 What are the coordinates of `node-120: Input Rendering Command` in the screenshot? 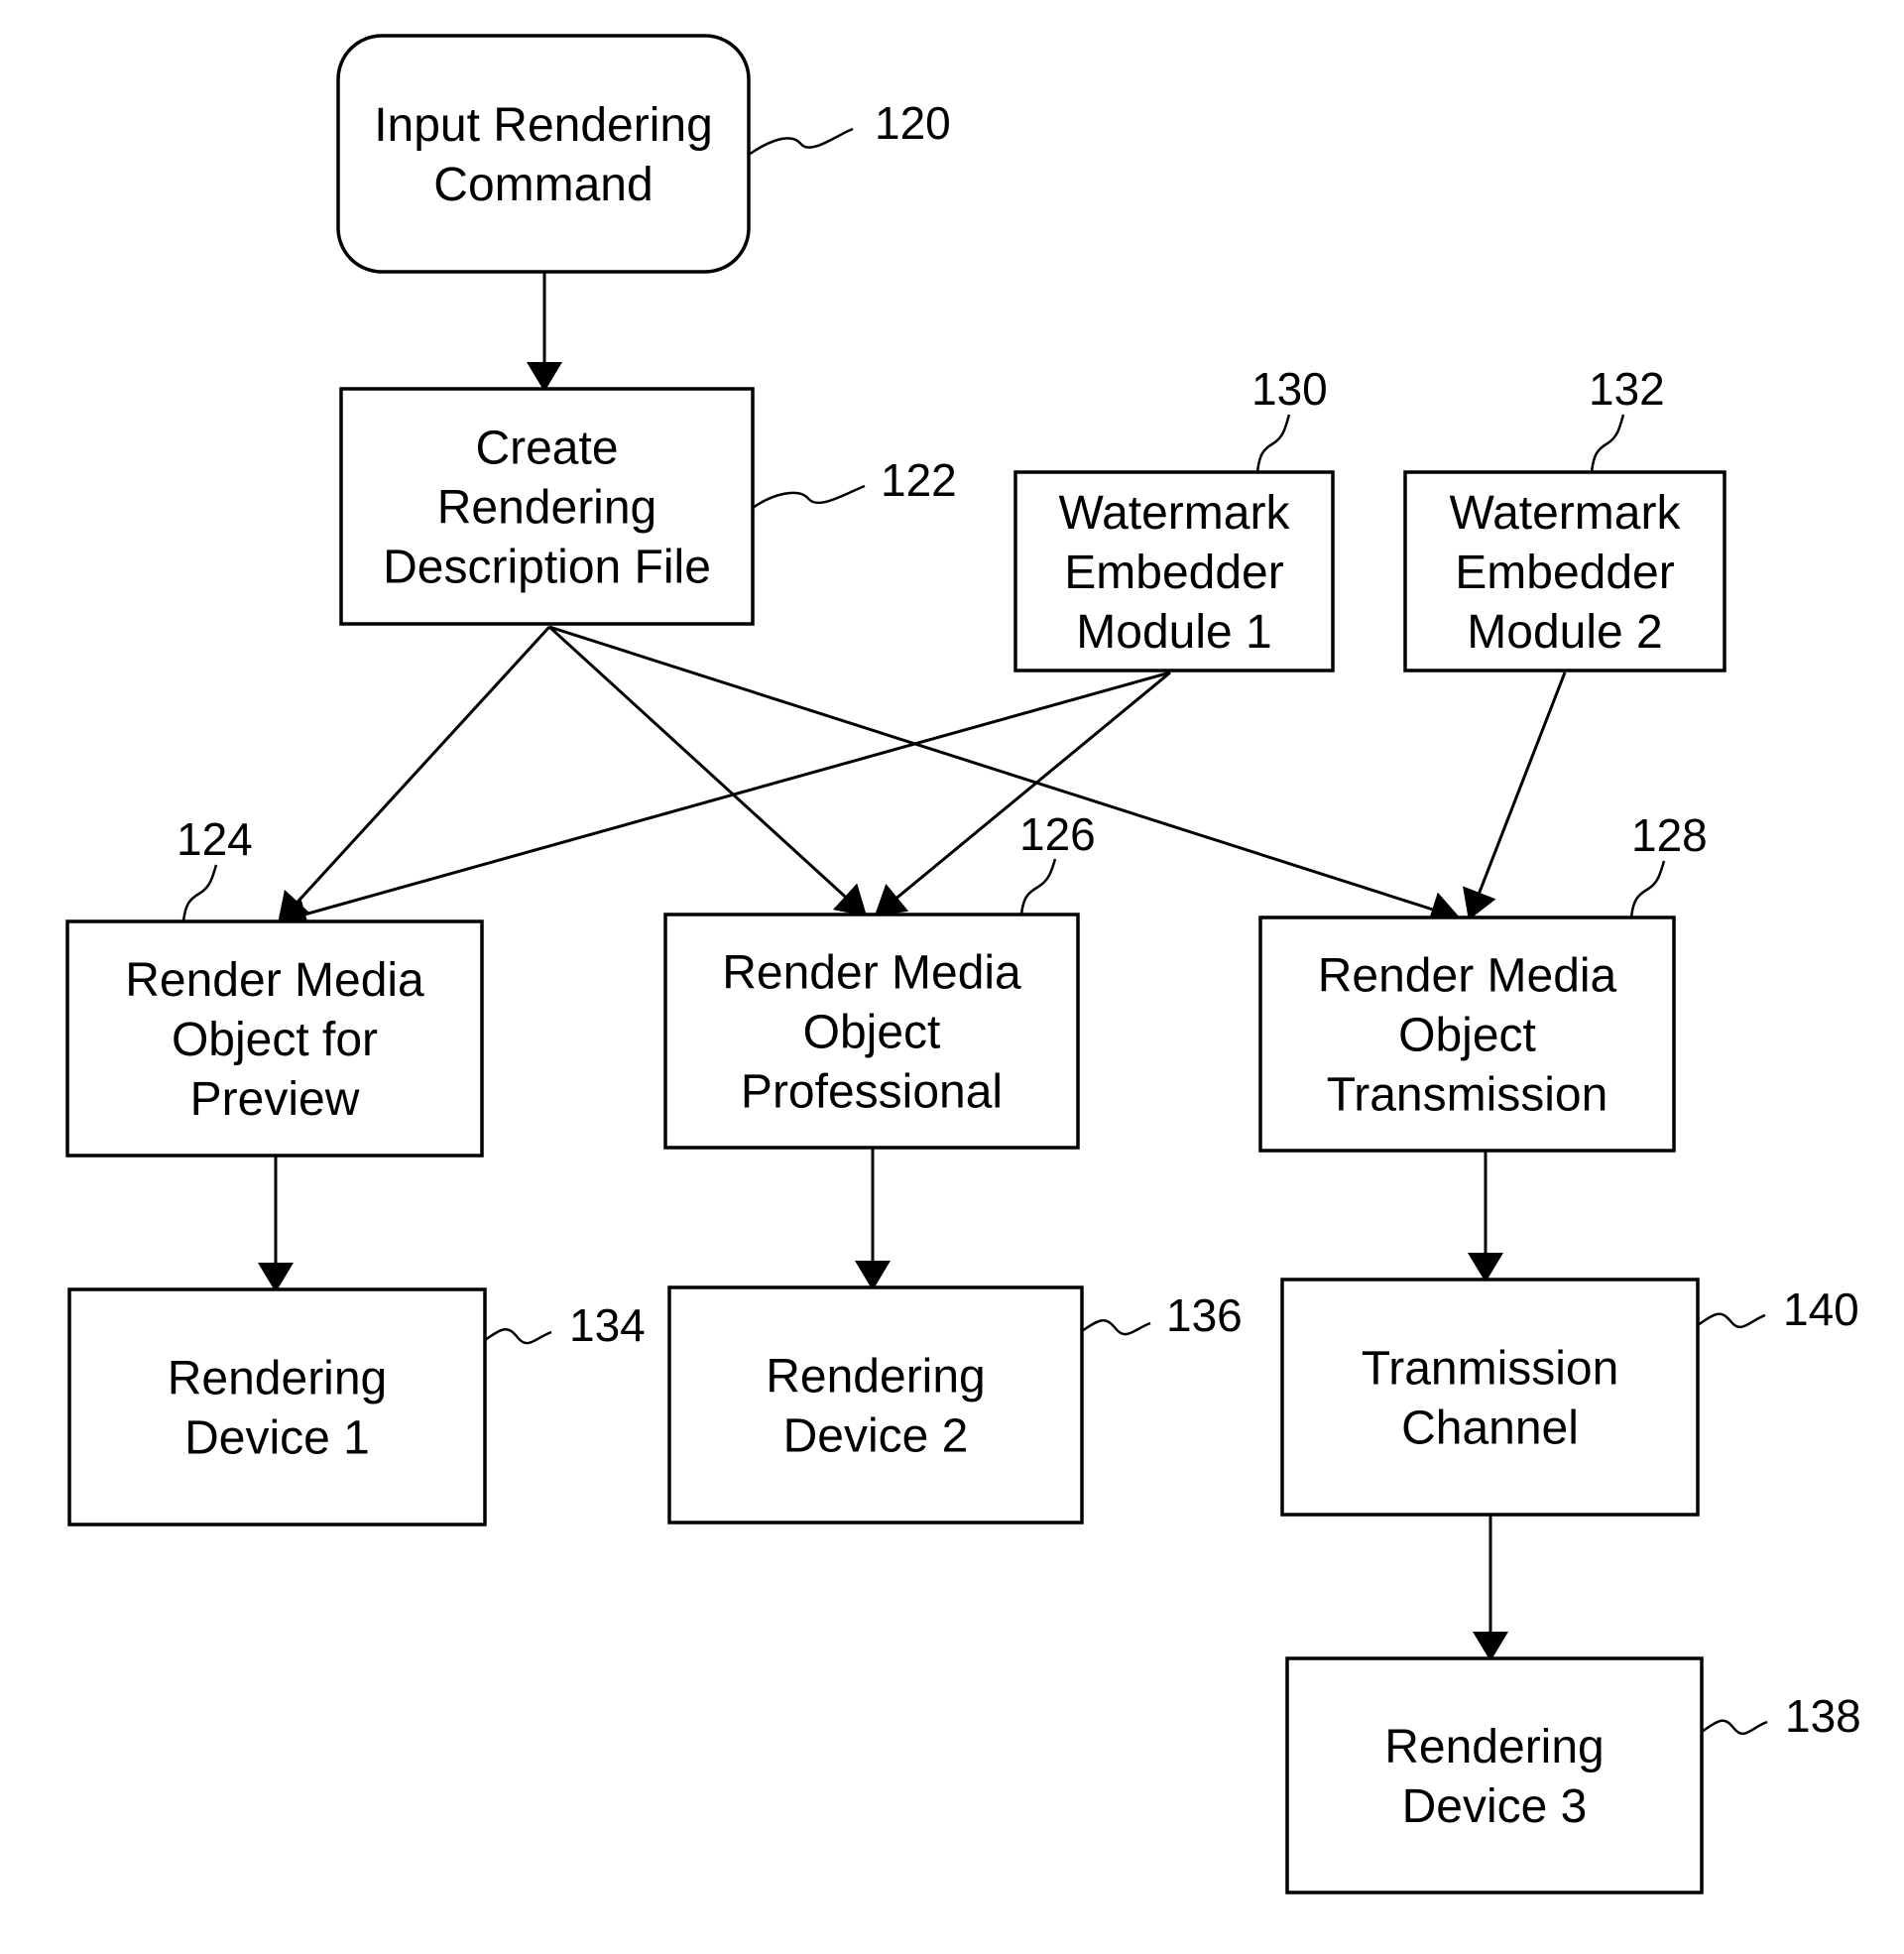 It's located at (543, 154).